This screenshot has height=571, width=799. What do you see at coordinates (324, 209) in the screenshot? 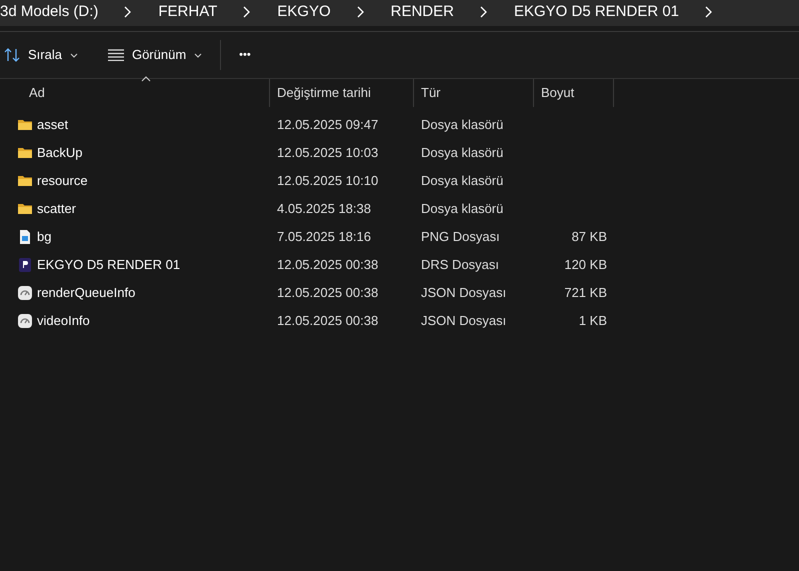
I see `date-cell-text: 4.05.2025 18:38` at bounding box center [324, 209].